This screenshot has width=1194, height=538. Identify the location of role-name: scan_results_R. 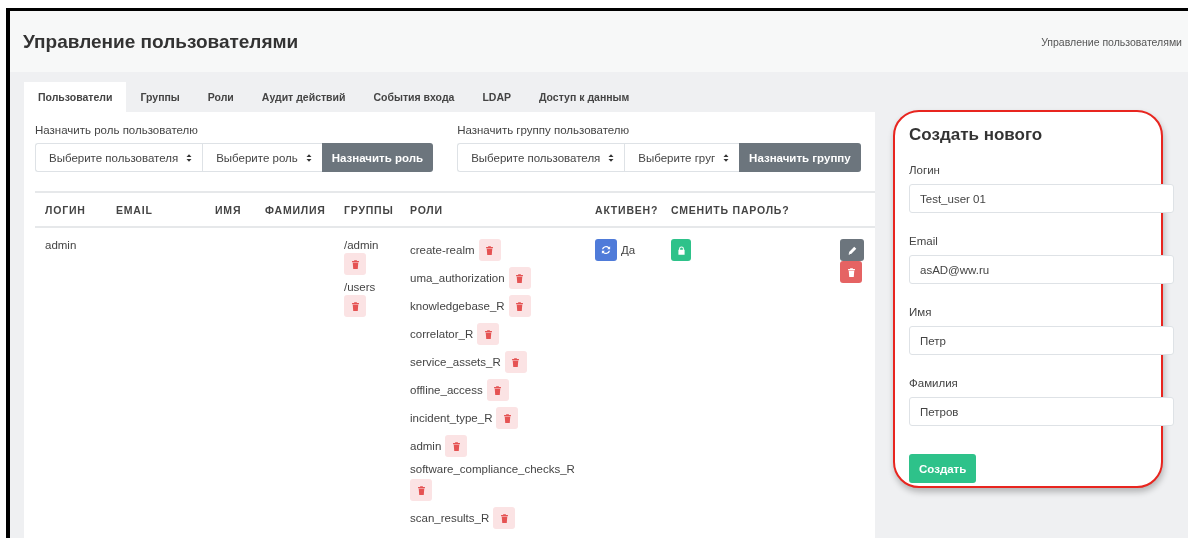
(450, 518).